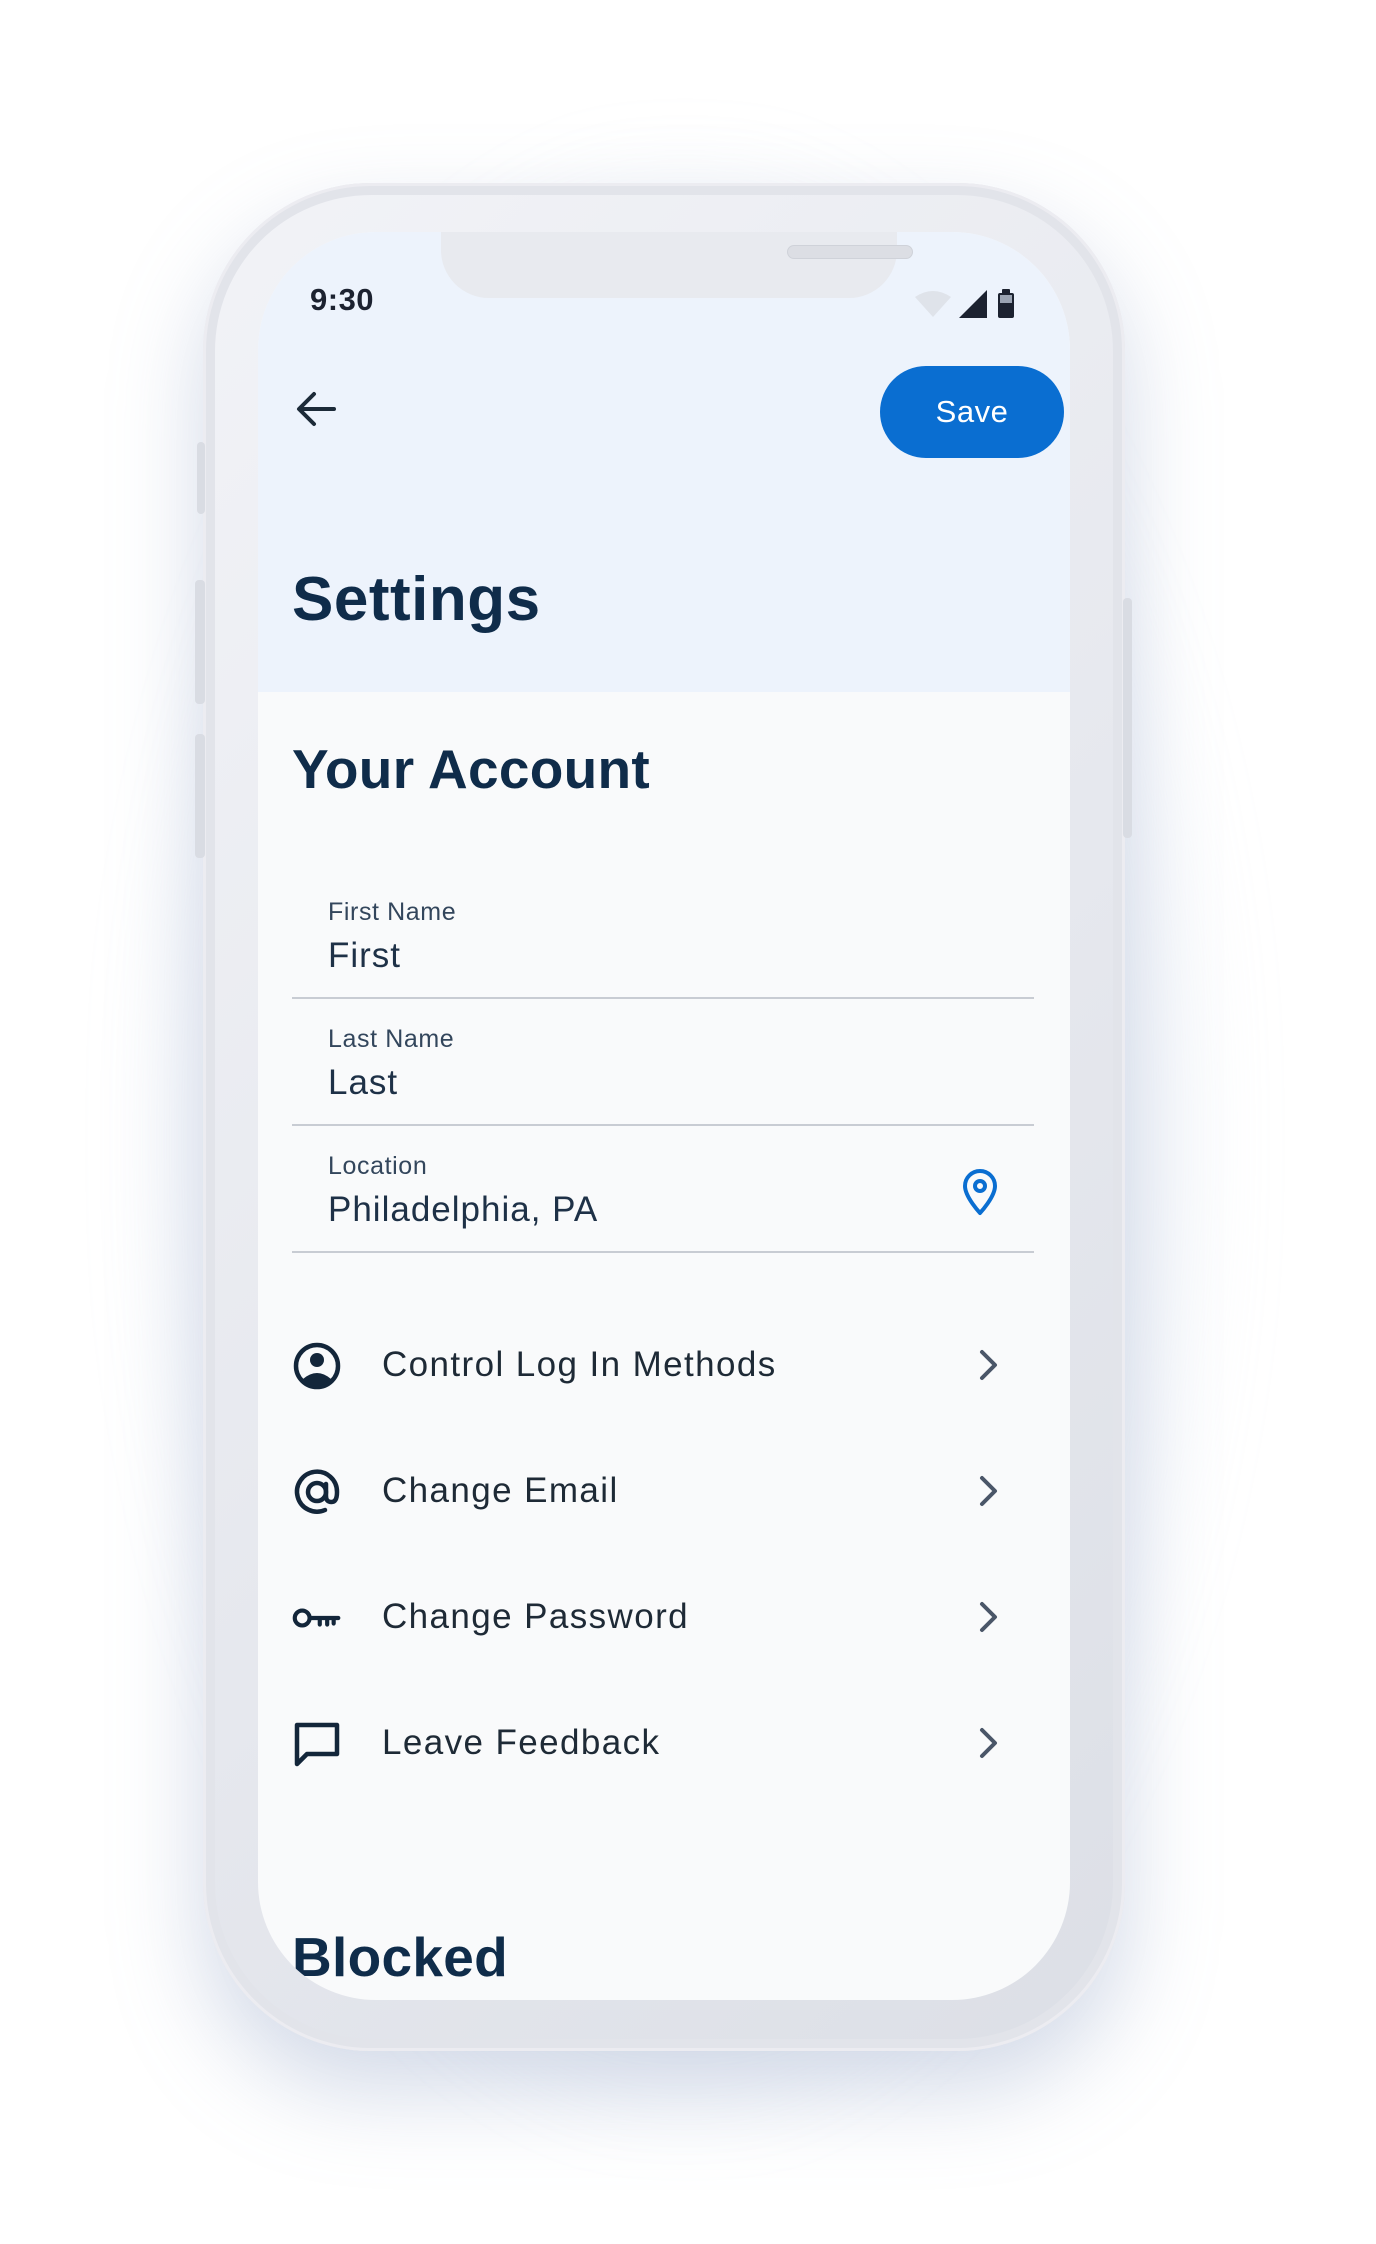 Image resolution: width=1376 pixels, height=2244 pixels. Describe the element at coordinates (378, 1166) in the screenshot. I see `location-label: Location` at that location.